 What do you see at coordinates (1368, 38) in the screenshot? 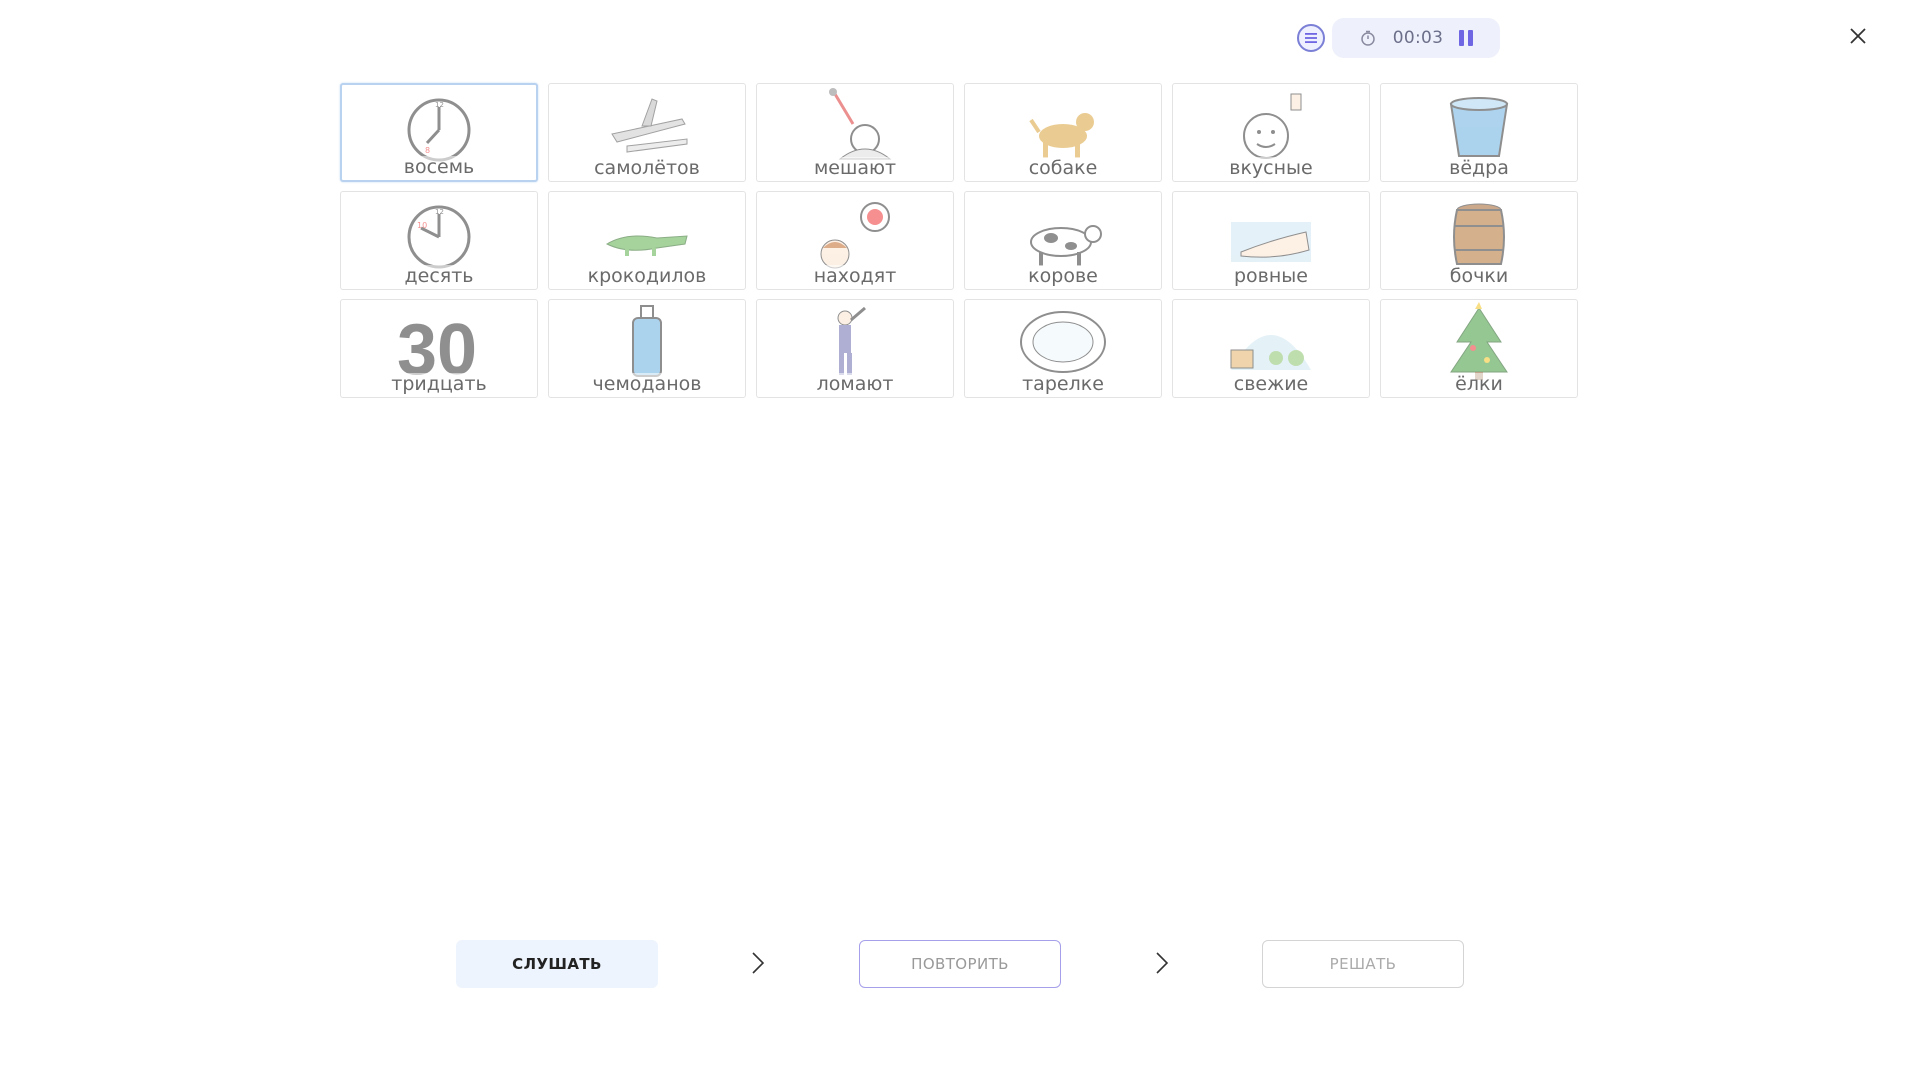
I see `stopwatch-icon` at bounding box center [1368, 38].